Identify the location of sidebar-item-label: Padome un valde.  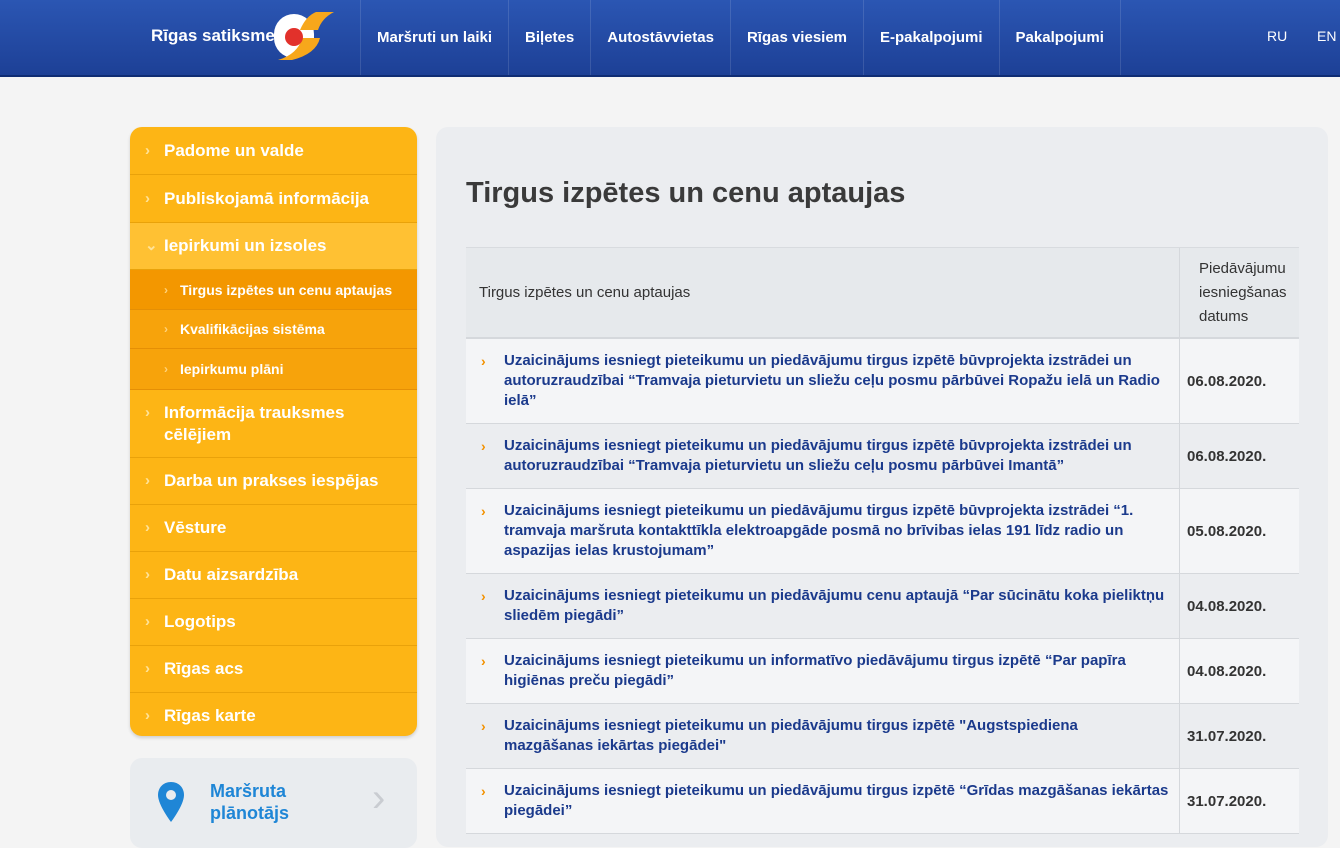
(234, 150).